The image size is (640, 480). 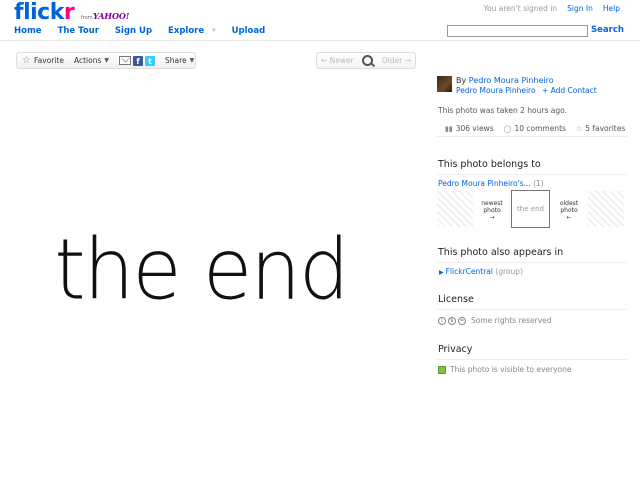 What do you see at coordinates (507, 128) in the screenshot?
I see `comment-icon: ◯` at bounding box center [507, 128].